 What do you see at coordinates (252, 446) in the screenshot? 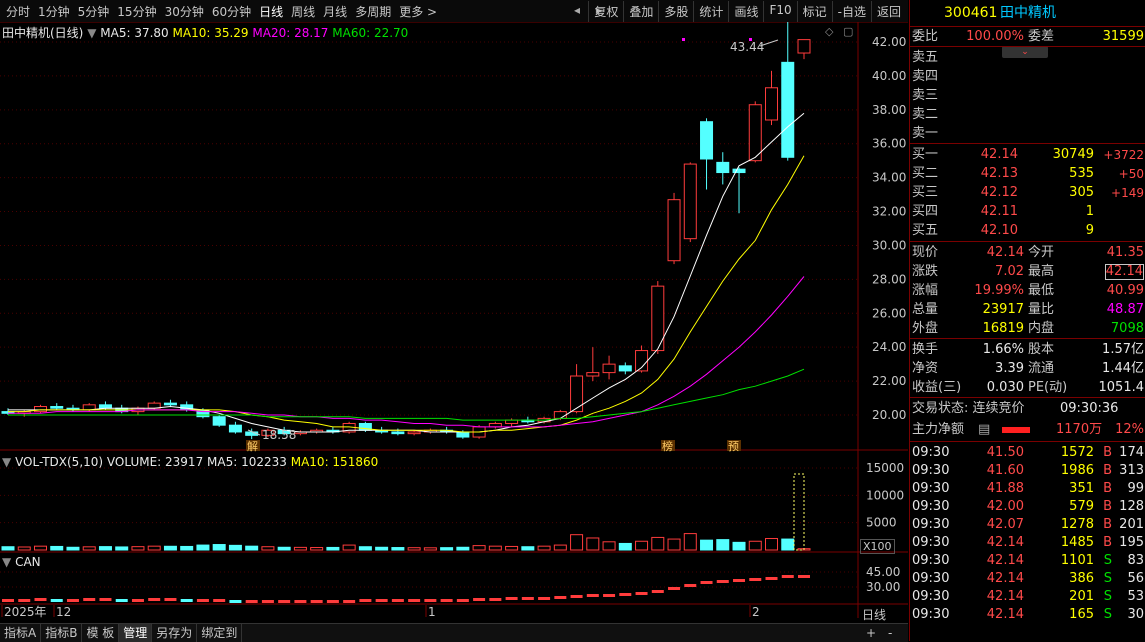
I see `tag-jie: 解` at bounding box center [252, 446].